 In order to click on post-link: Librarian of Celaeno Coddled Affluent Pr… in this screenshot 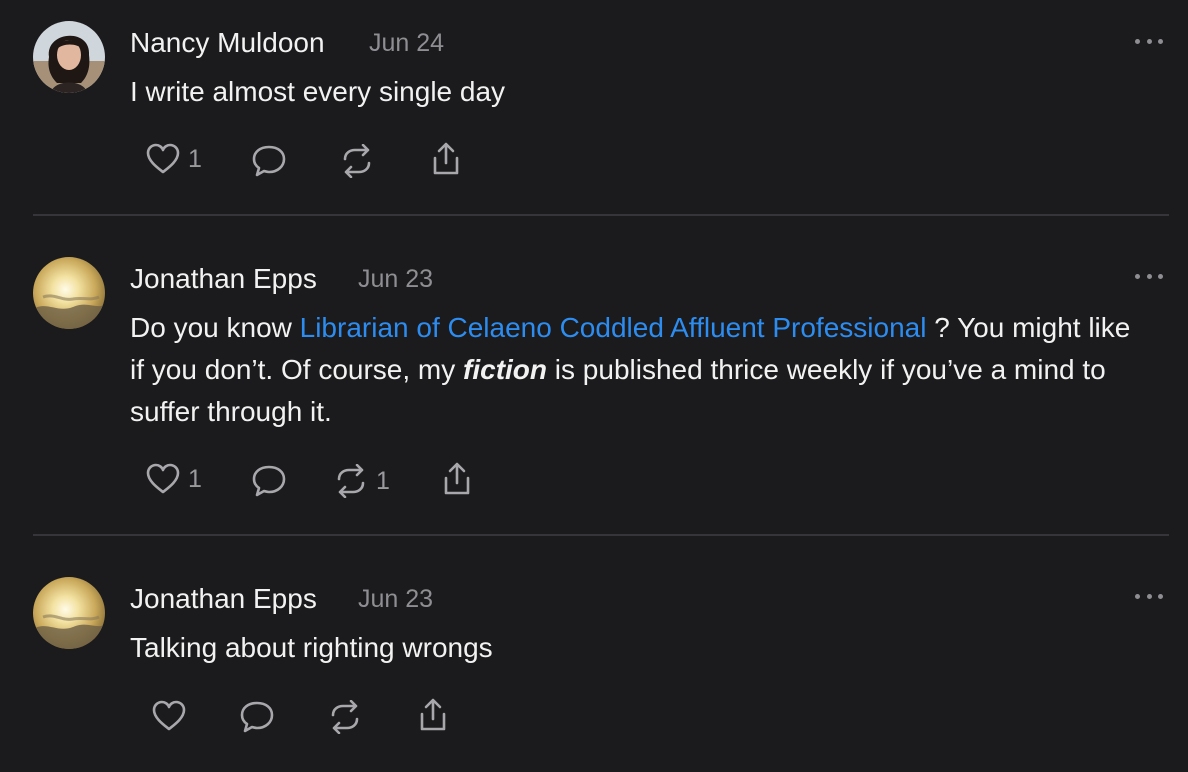, I will do `click(613, 327)`.